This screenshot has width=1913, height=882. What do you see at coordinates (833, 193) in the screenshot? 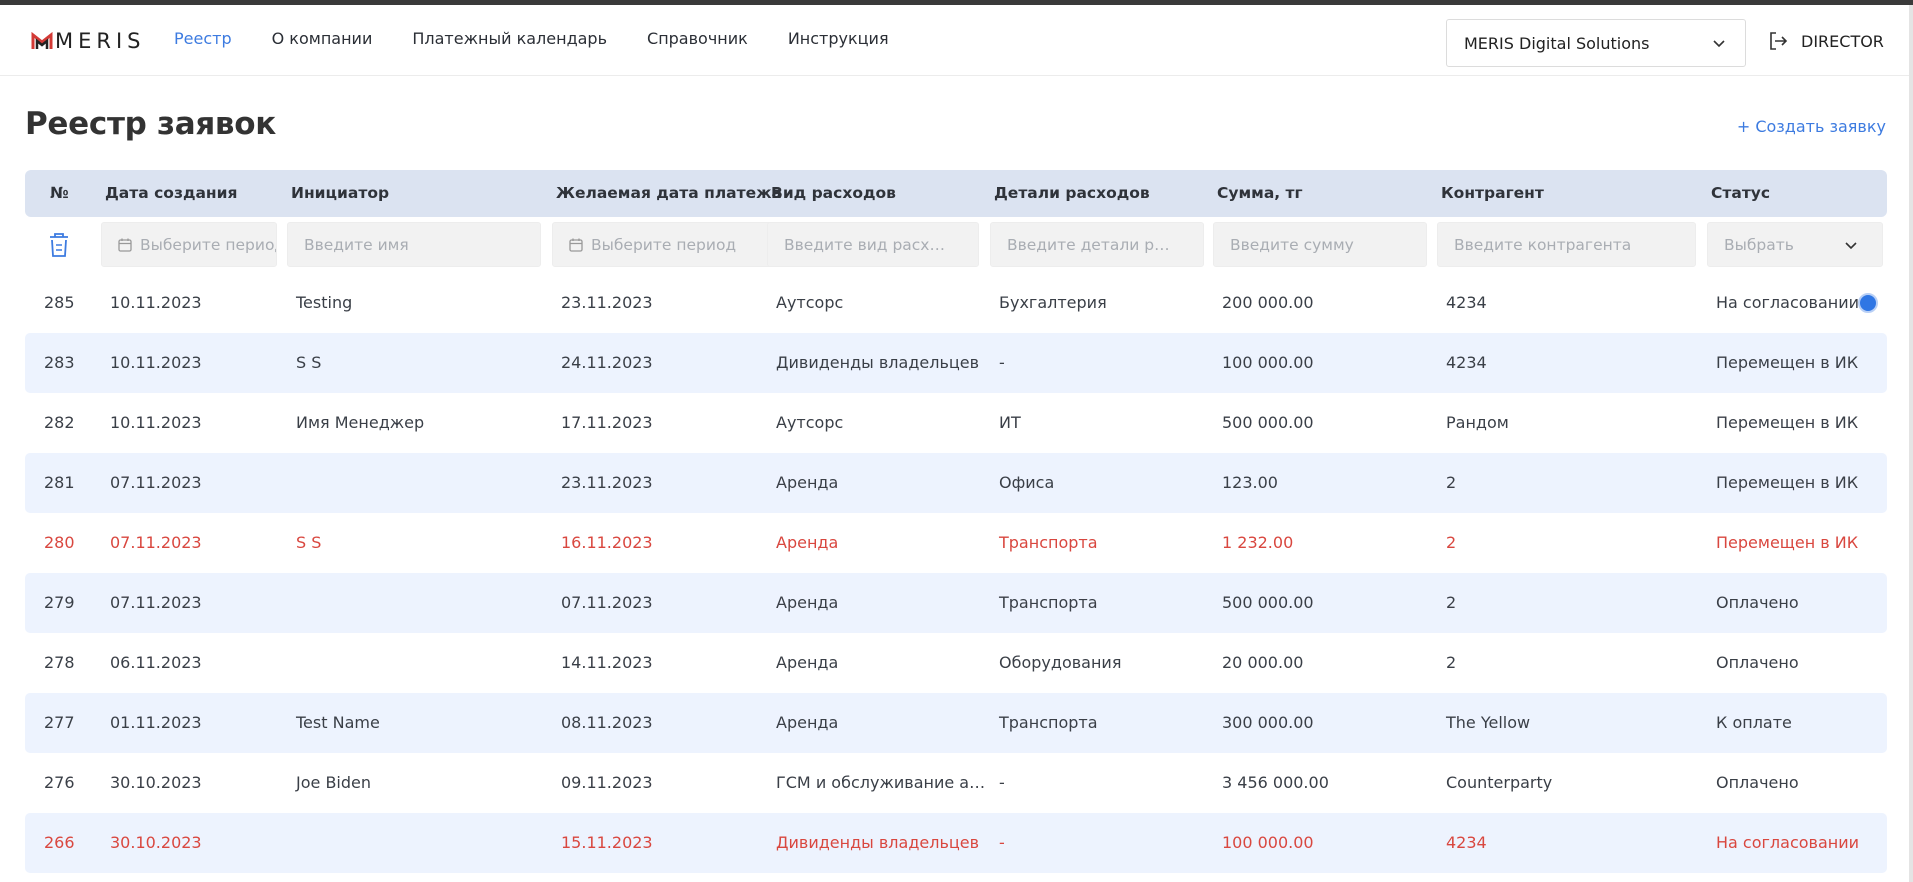
I see `column-header-expense-type: Вид расходов` at bounding box center [833, 193].